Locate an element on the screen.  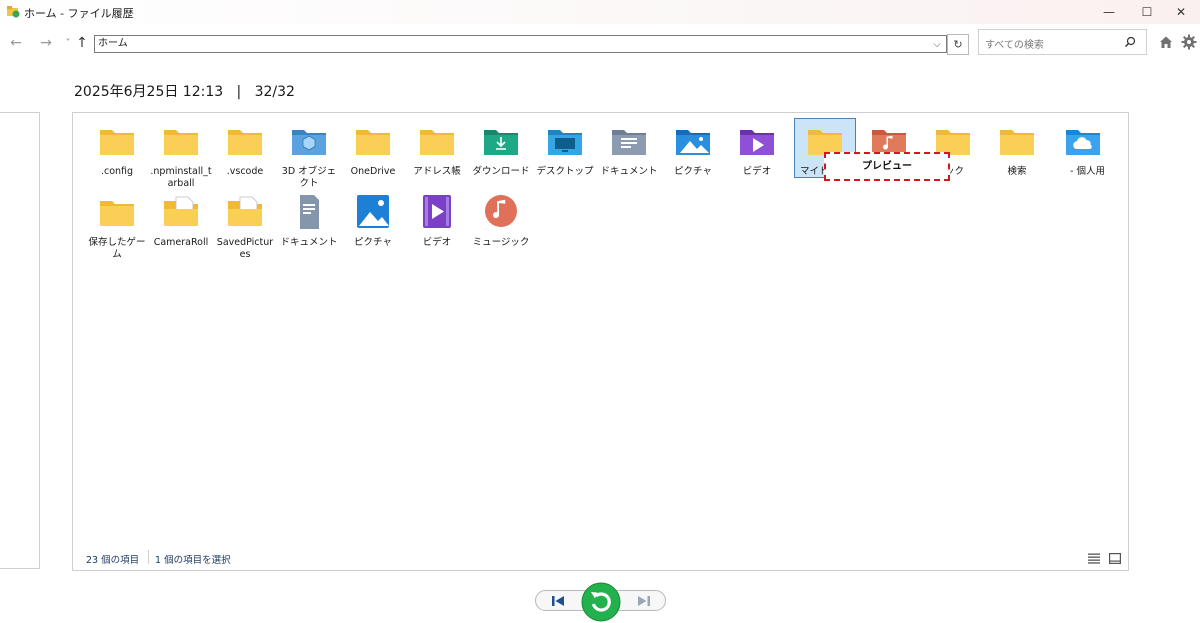
item-label: OneDrive is located at coordinates (373, 171).